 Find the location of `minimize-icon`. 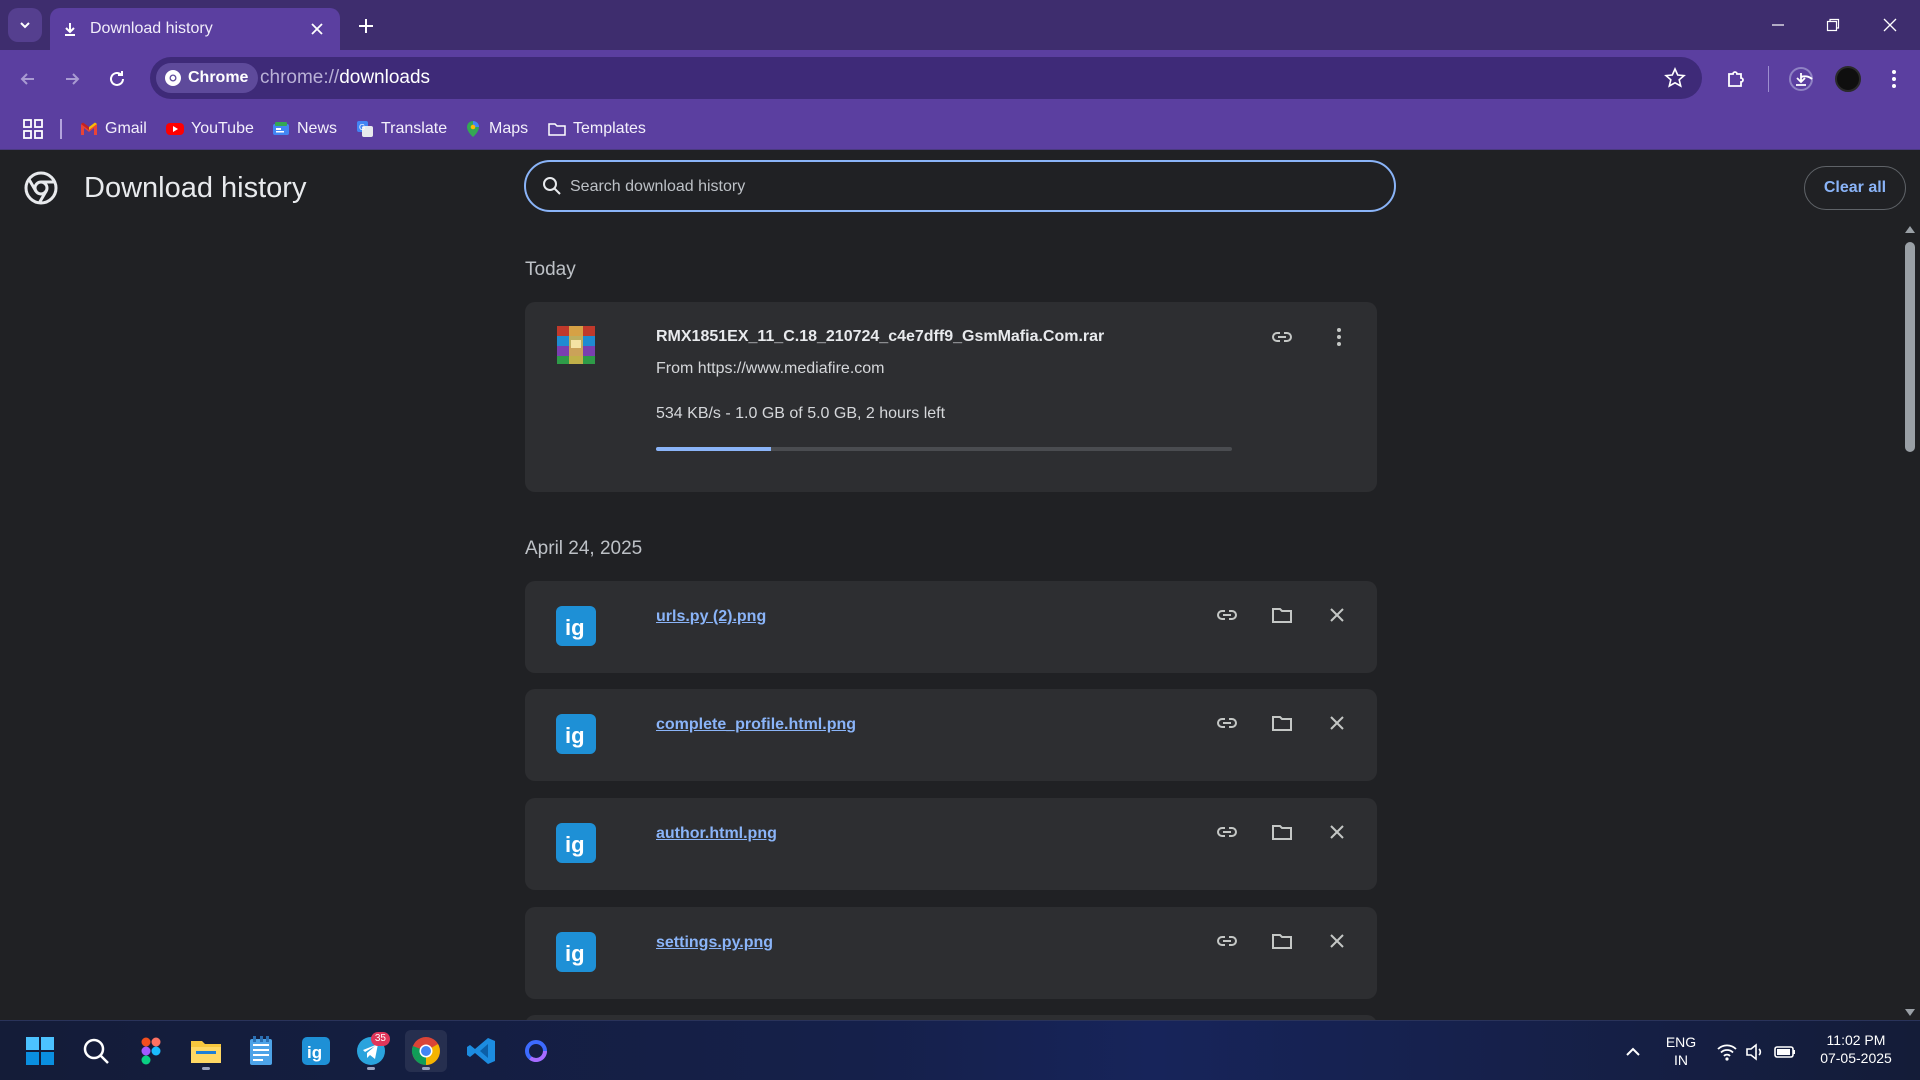

minimize-icon is located at coordinates (1778, 25).